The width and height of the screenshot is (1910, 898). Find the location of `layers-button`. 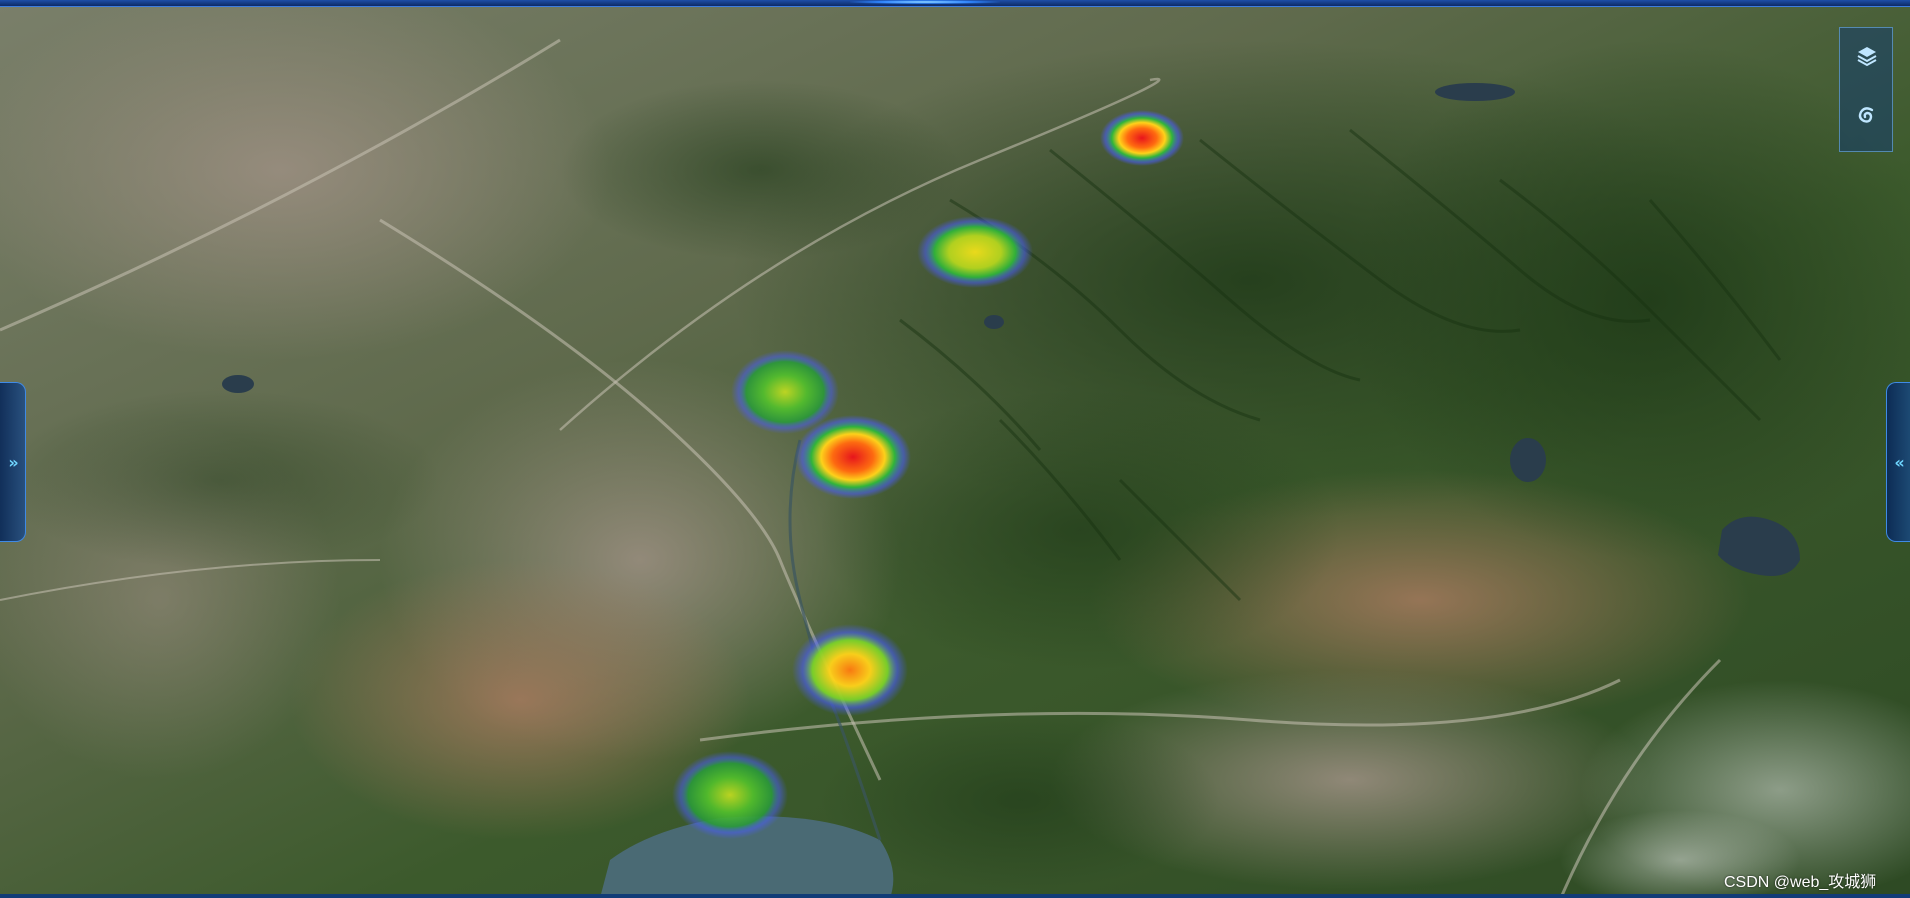

layers-button is located at coordinates (1867, 56).